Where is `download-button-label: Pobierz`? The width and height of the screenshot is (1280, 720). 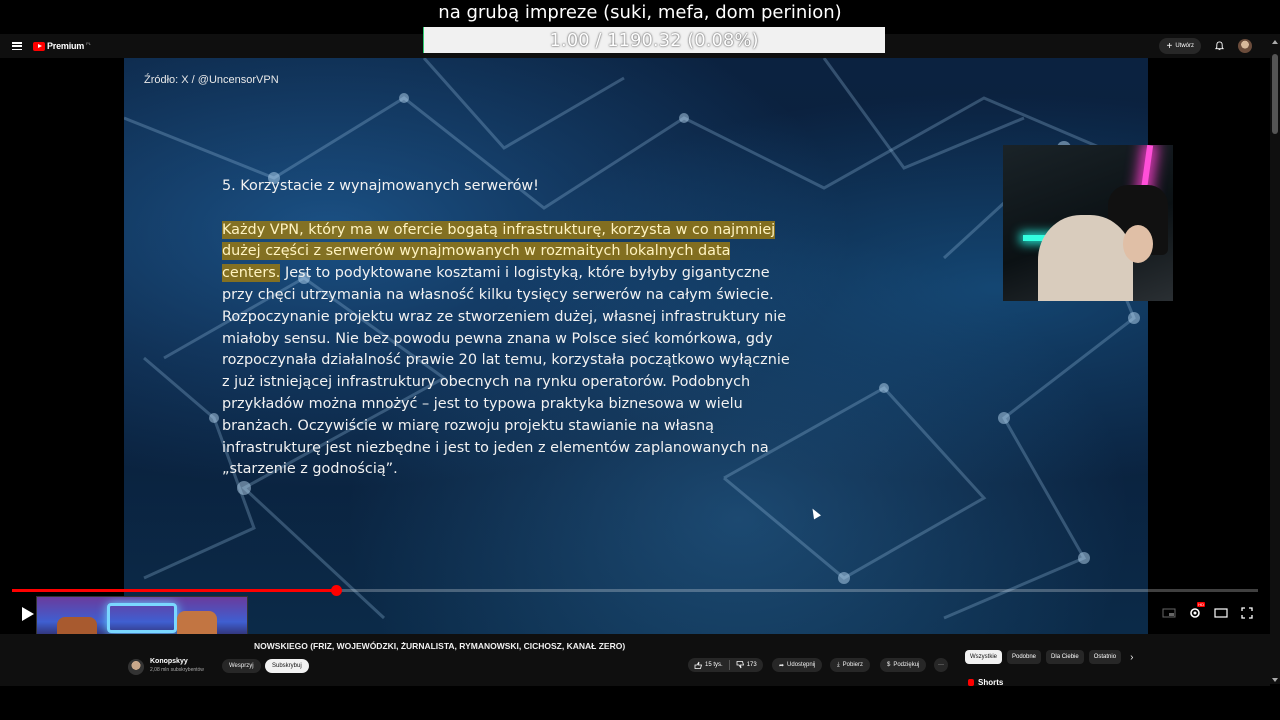
download-button-label: Pobierz is located at coordinates (852, 665).